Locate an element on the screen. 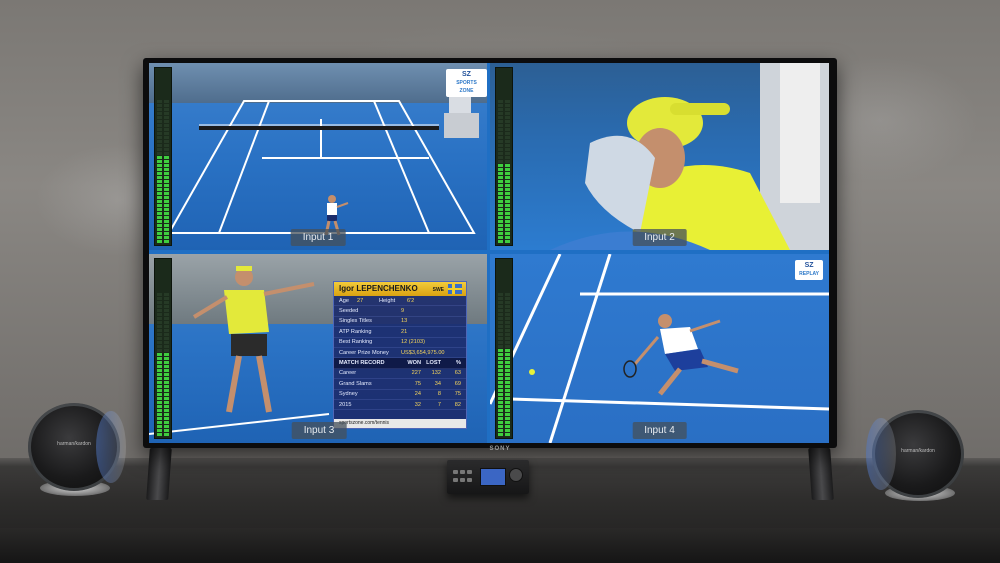 This screenshot has width=1000, height=563. match-record-title: MATCH RECORD is located at coordinates (362, 363).